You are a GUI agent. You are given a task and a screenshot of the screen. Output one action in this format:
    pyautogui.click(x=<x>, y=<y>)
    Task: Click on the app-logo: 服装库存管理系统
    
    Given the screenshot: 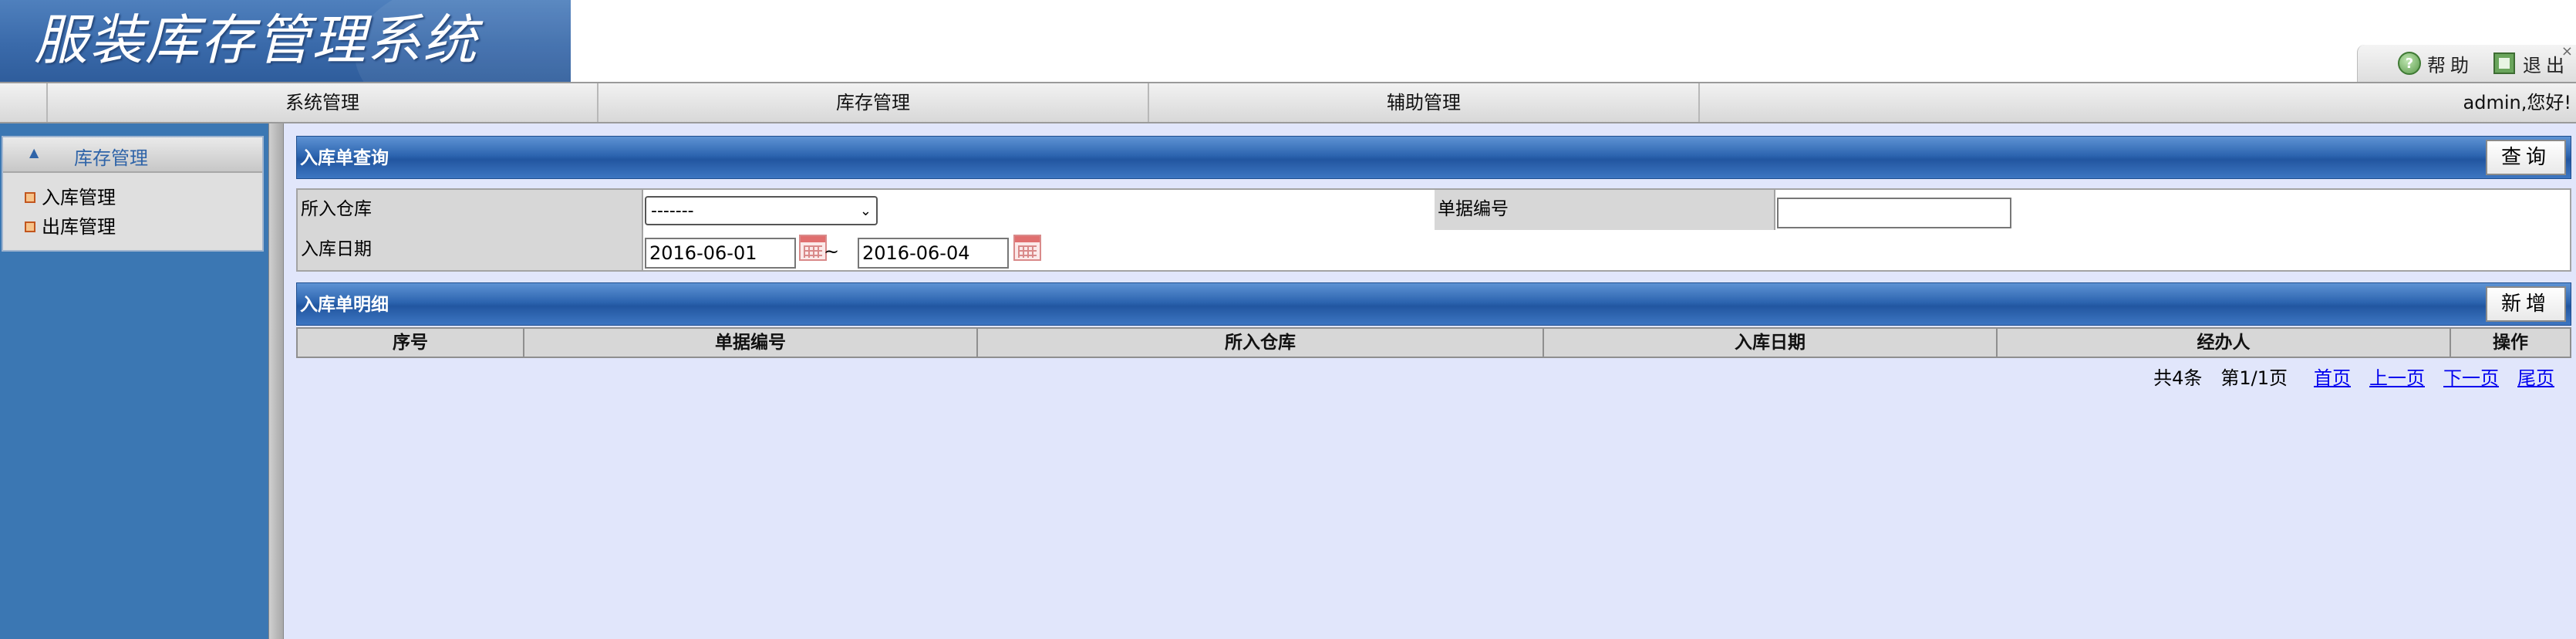 What is the action you would take?
    pyautogui.click(x=285, y=41)
    